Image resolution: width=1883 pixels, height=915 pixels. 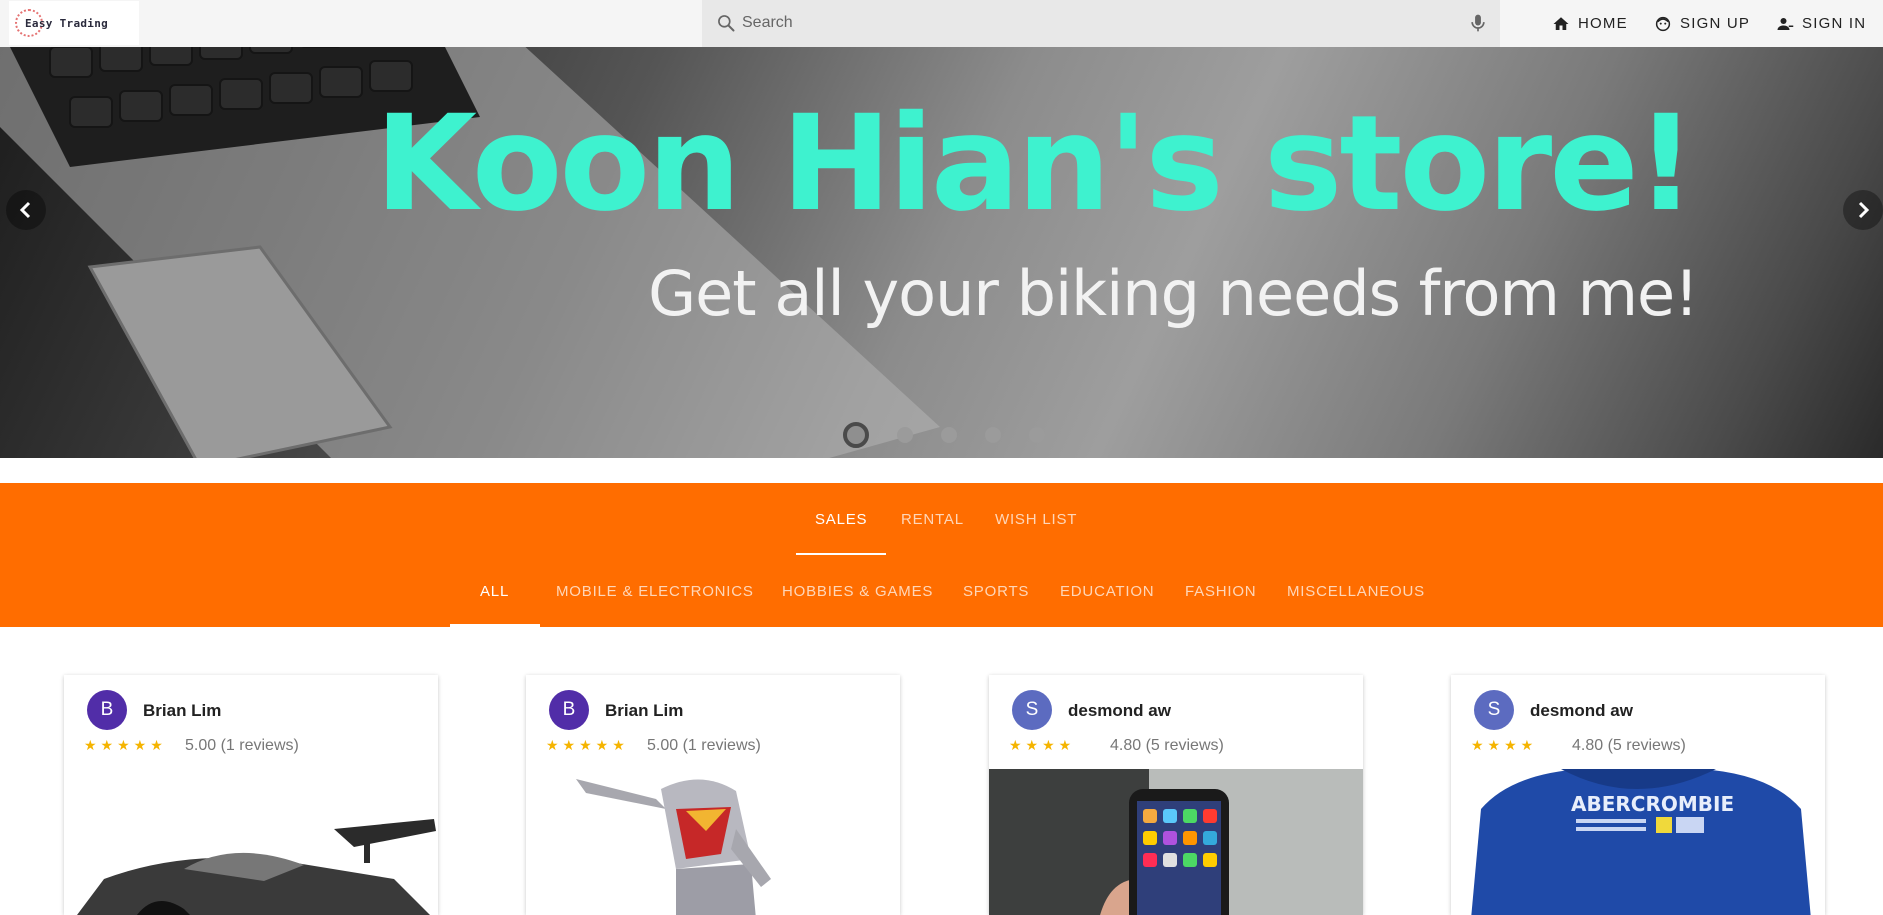 I want to click on top-app-bar: Easy Trading HOME SIGN UP SIGN IN, so click(x=941, y=23).